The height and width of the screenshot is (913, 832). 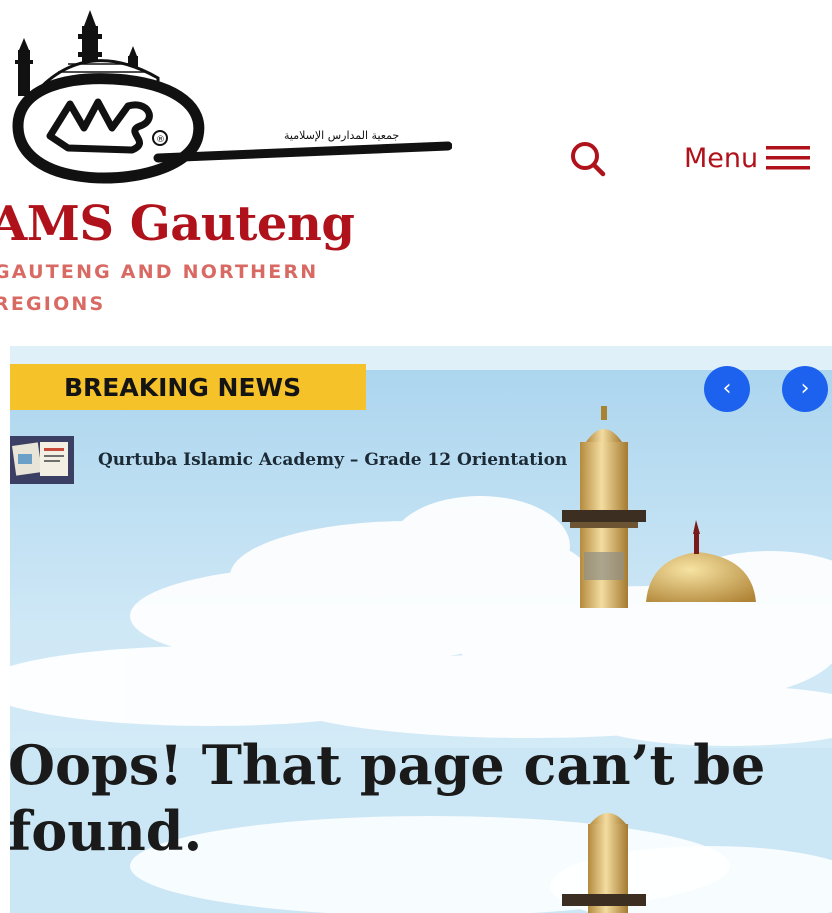 I want to click on logo-emblem: ® جمعية المدارس الإسلامية, so click(x=232, y=97).